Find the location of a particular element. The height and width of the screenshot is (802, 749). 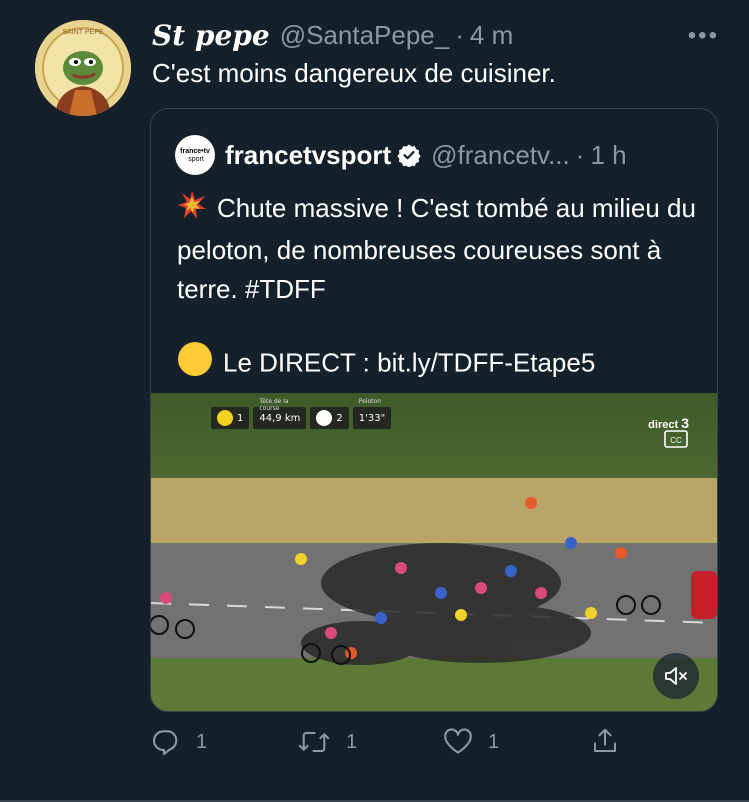

share-button is located at coordinates (612, 741).